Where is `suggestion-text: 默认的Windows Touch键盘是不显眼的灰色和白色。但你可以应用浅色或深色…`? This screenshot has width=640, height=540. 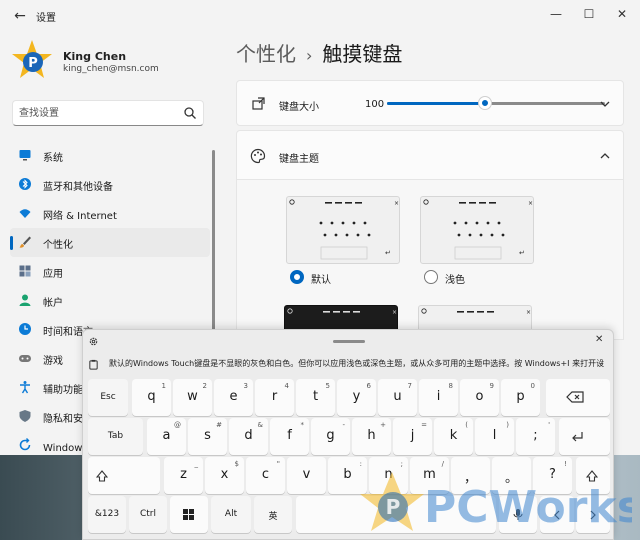 suggestion-text: 默认的Windows Touch键盘是不显眼的灰色和白色。但你可以应用浅色或深色… is located at coordinates (356, 363).